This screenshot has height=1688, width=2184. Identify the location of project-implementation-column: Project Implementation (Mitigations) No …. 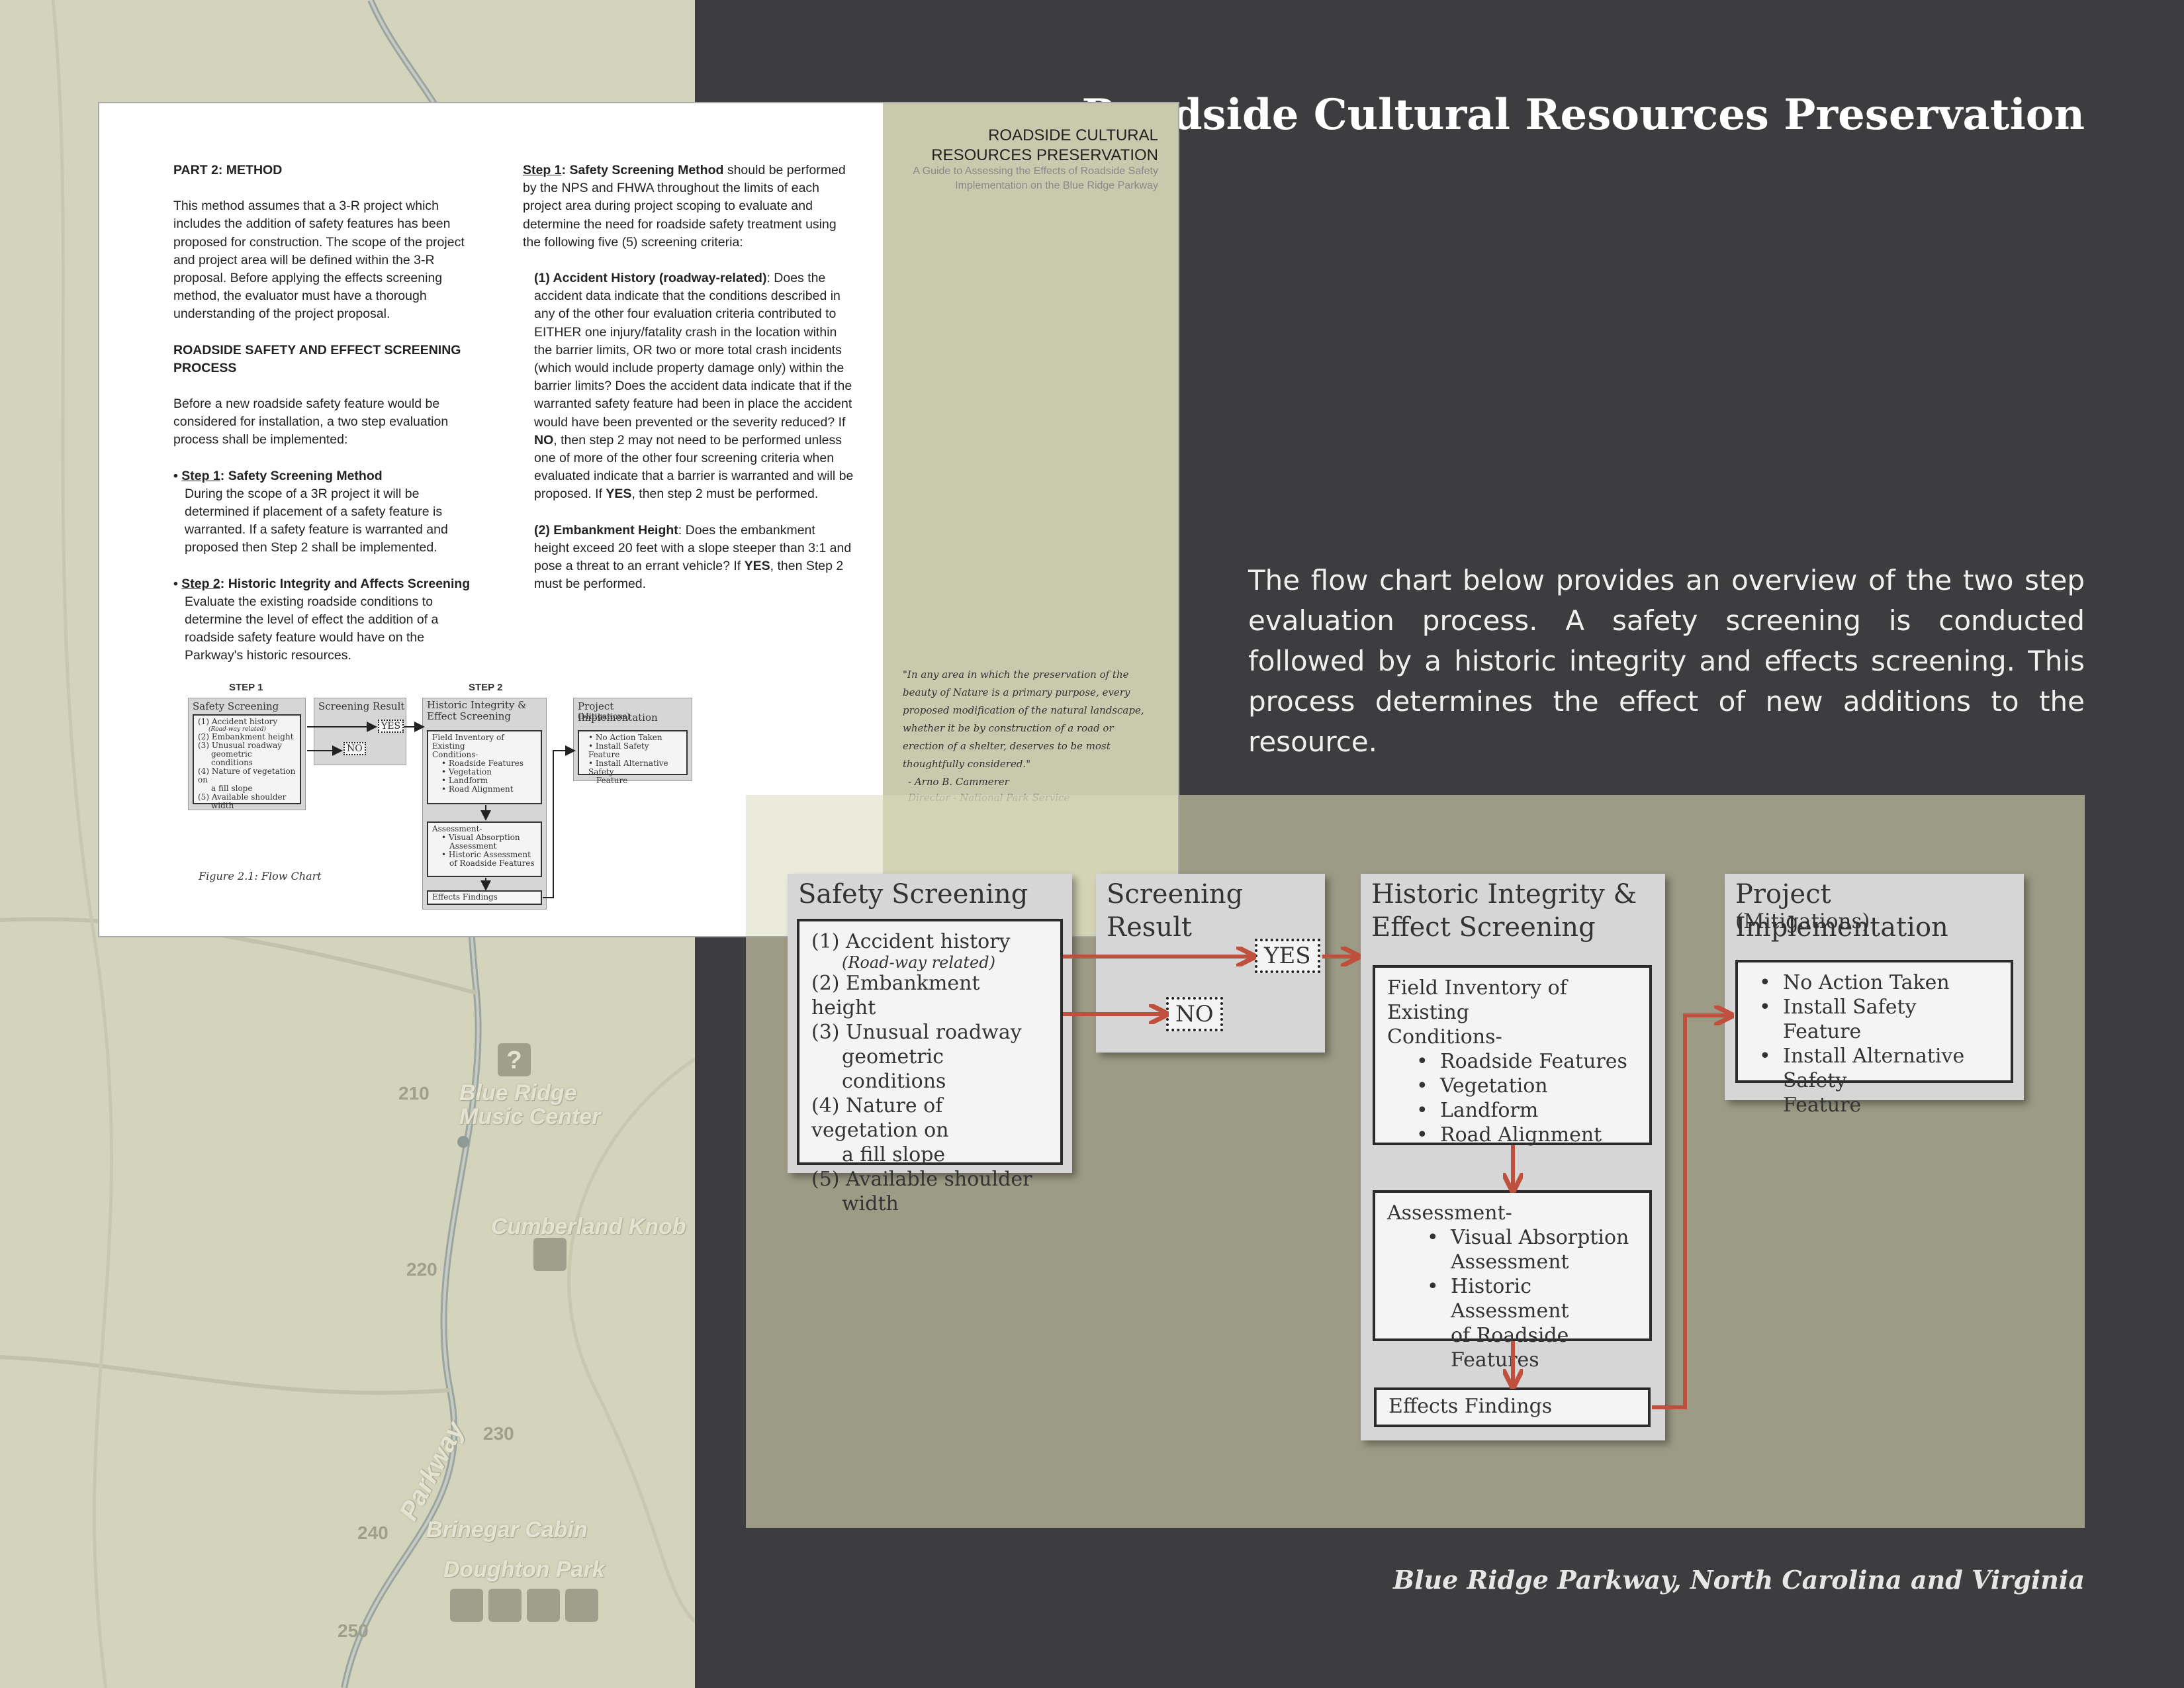
(1874, 995).